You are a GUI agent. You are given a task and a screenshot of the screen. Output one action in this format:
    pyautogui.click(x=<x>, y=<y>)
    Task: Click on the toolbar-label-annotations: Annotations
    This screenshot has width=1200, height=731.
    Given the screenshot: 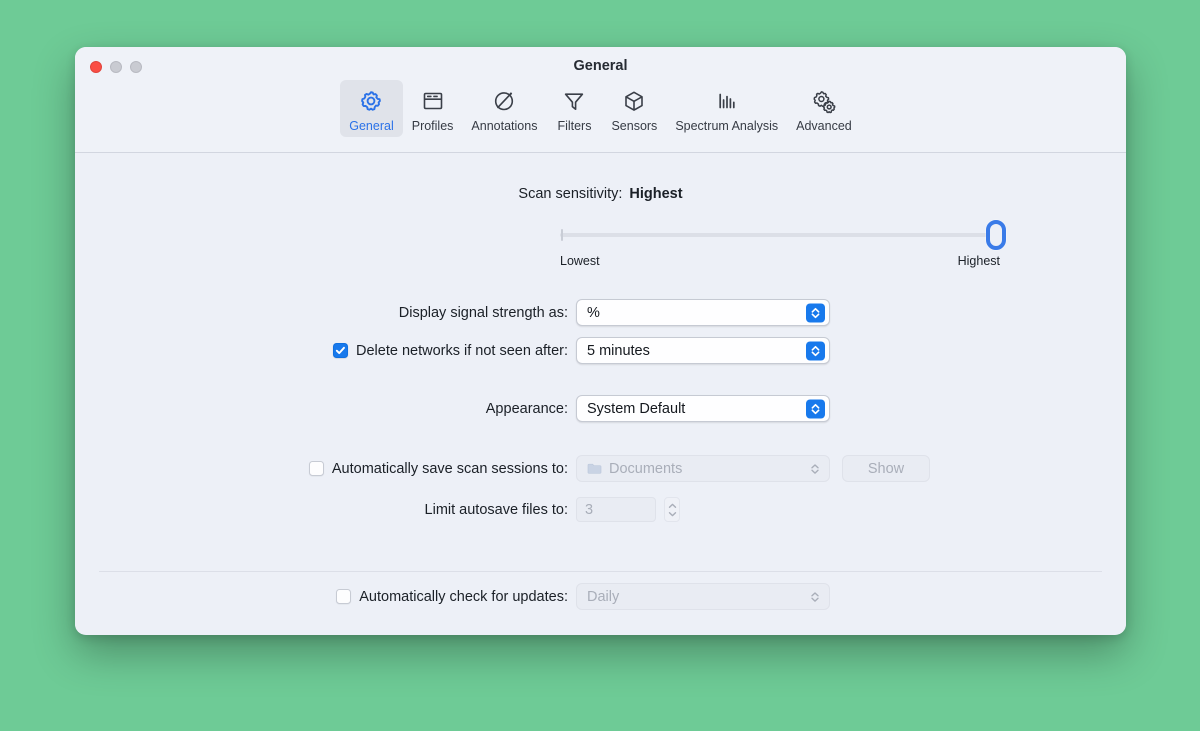 What is the action you would take?
    pyautogui.click(x=504, y=126)
    